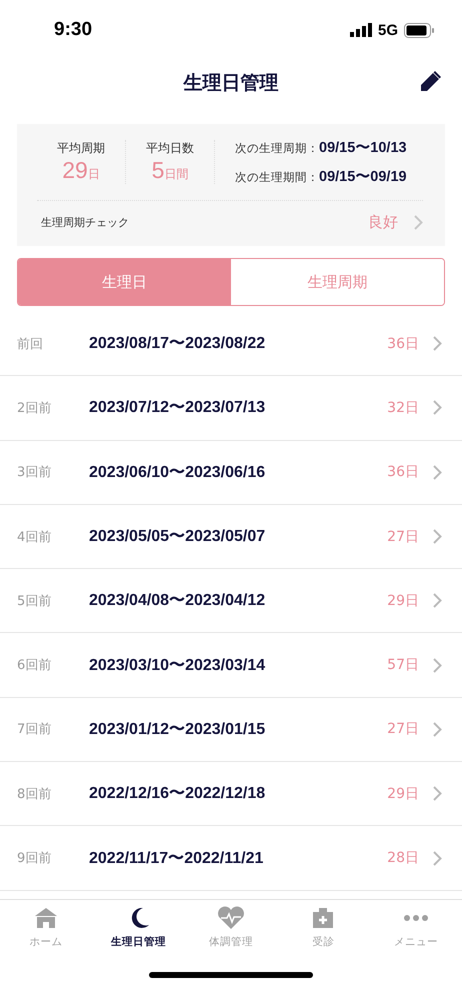 This screenshot has width=462, height=1000. Describe the element at coordinates (46, 918) in the screenshot. I see `house-icon` at that location.